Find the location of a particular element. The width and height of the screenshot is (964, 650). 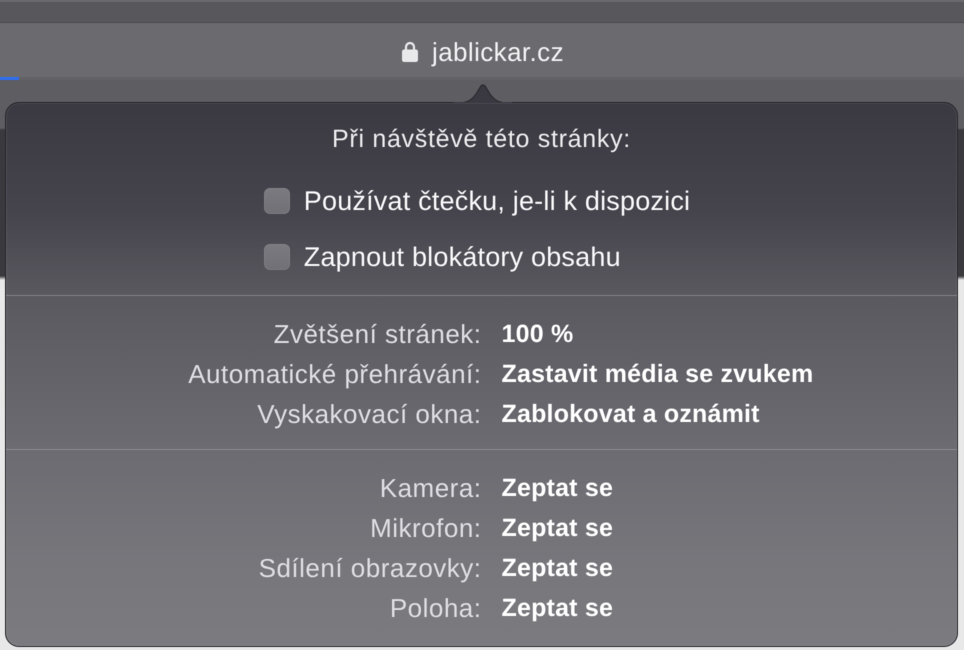

setting-label: Vyskakovací okna: is located at coordinates (369, 414).